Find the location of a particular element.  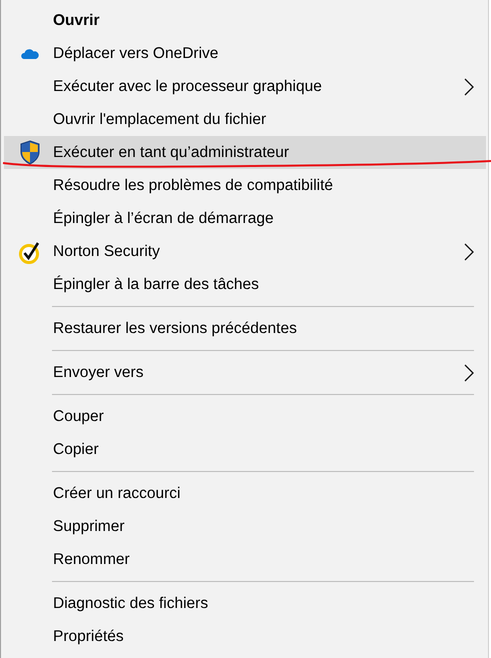

menu-item: Couper is located at coordinates (245, 416).